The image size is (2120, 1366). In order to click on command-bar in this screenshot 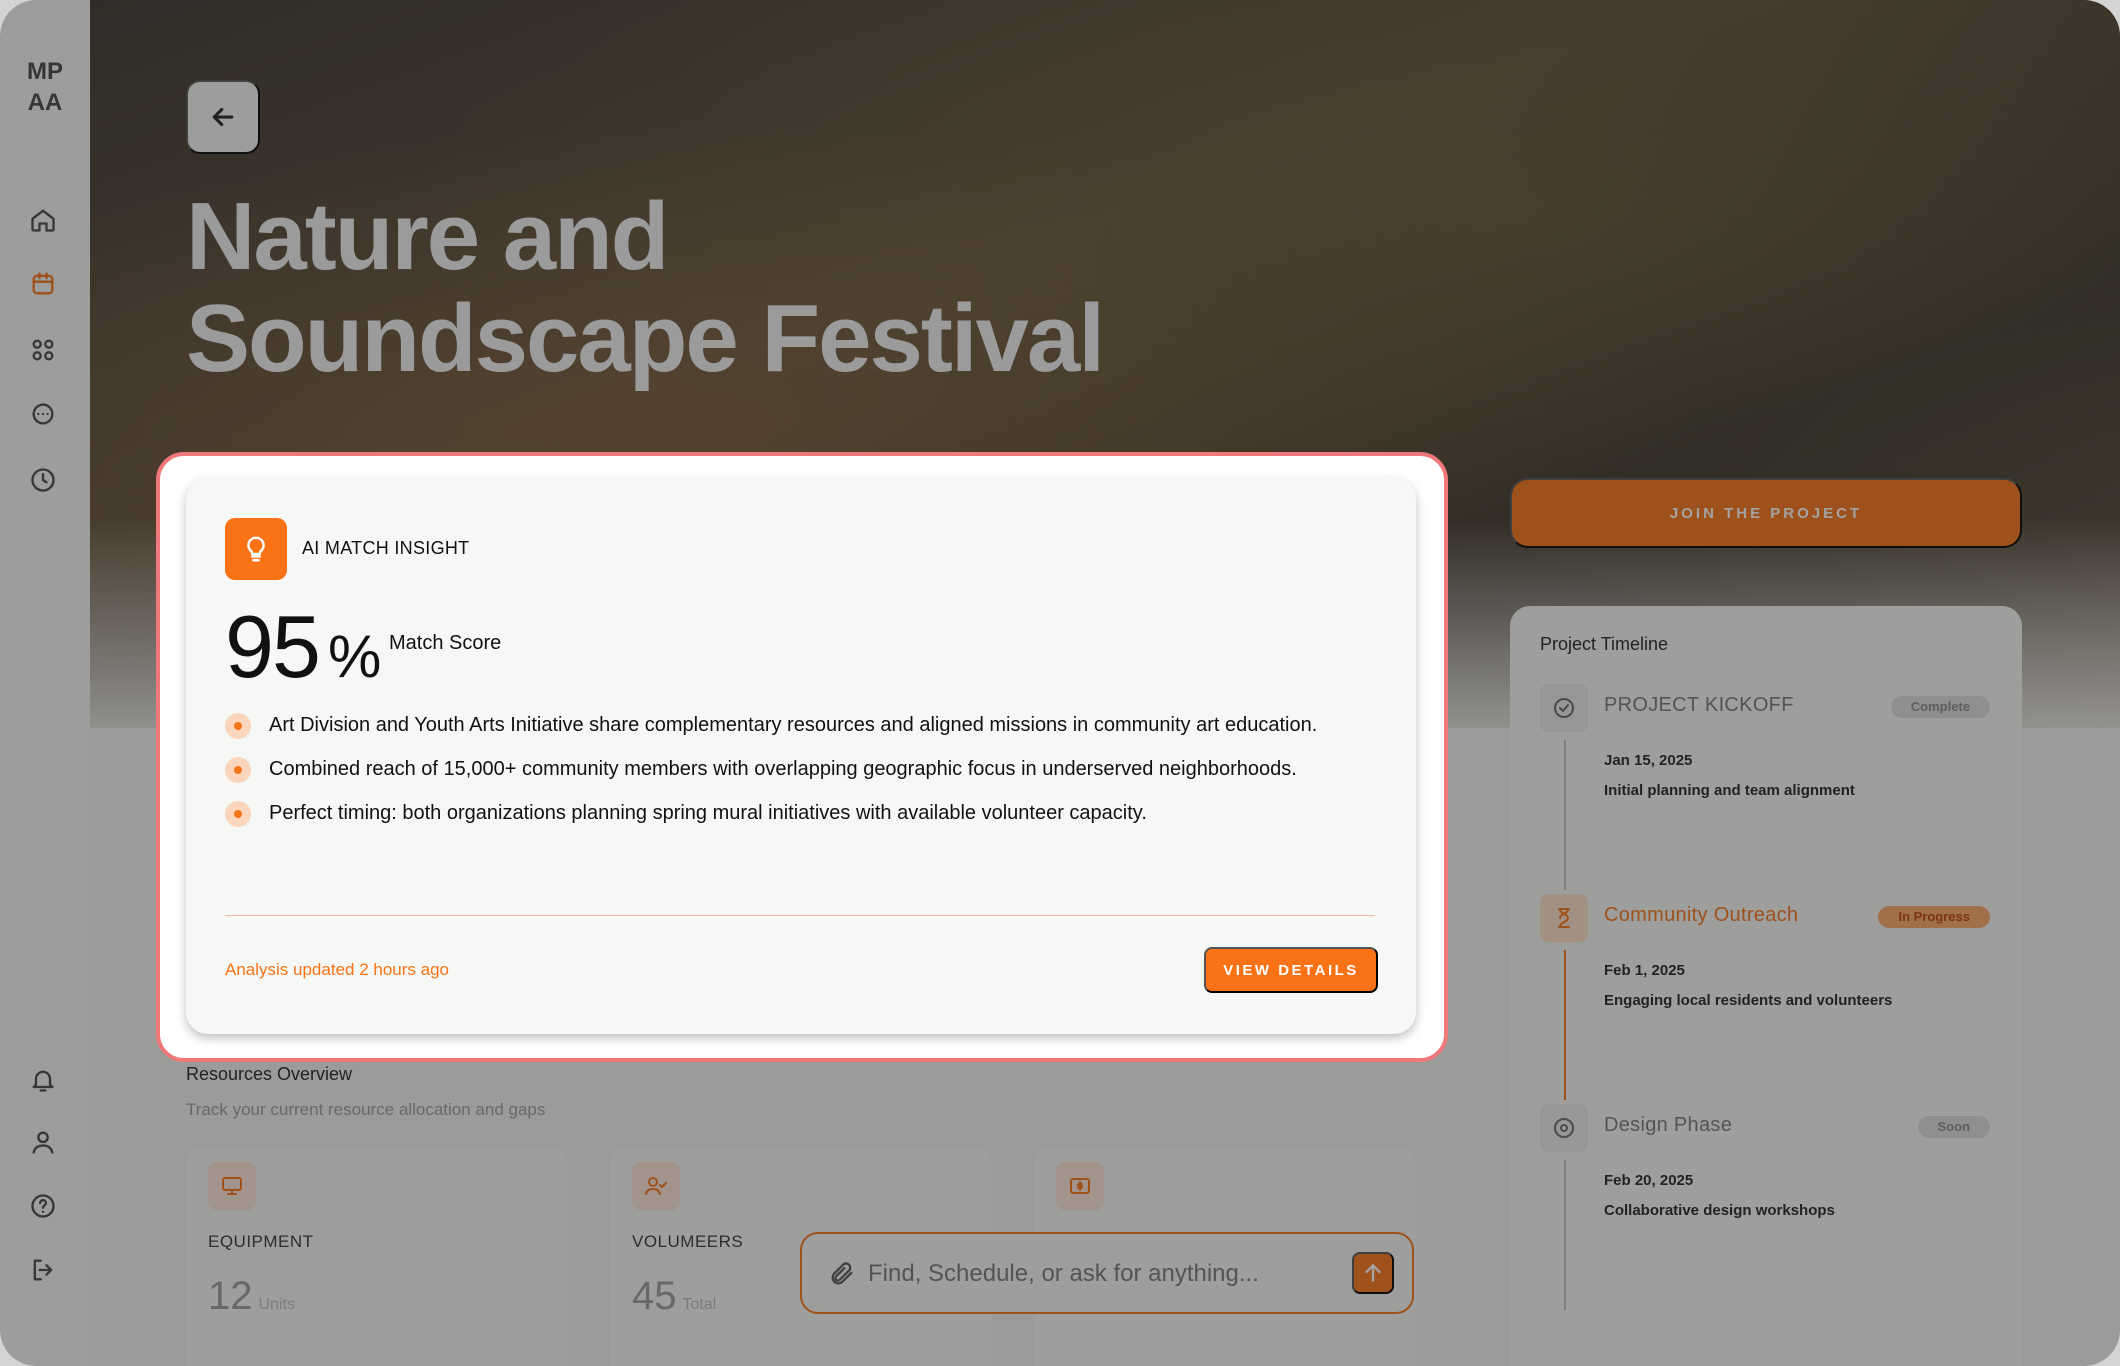, I will do `click(1107, 1273)`.